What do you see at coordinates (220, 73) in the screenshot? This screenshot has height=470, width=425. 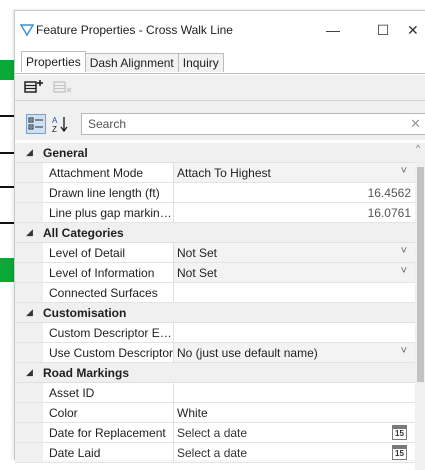 I see `tab-divider` at bounding box center [220, 73].